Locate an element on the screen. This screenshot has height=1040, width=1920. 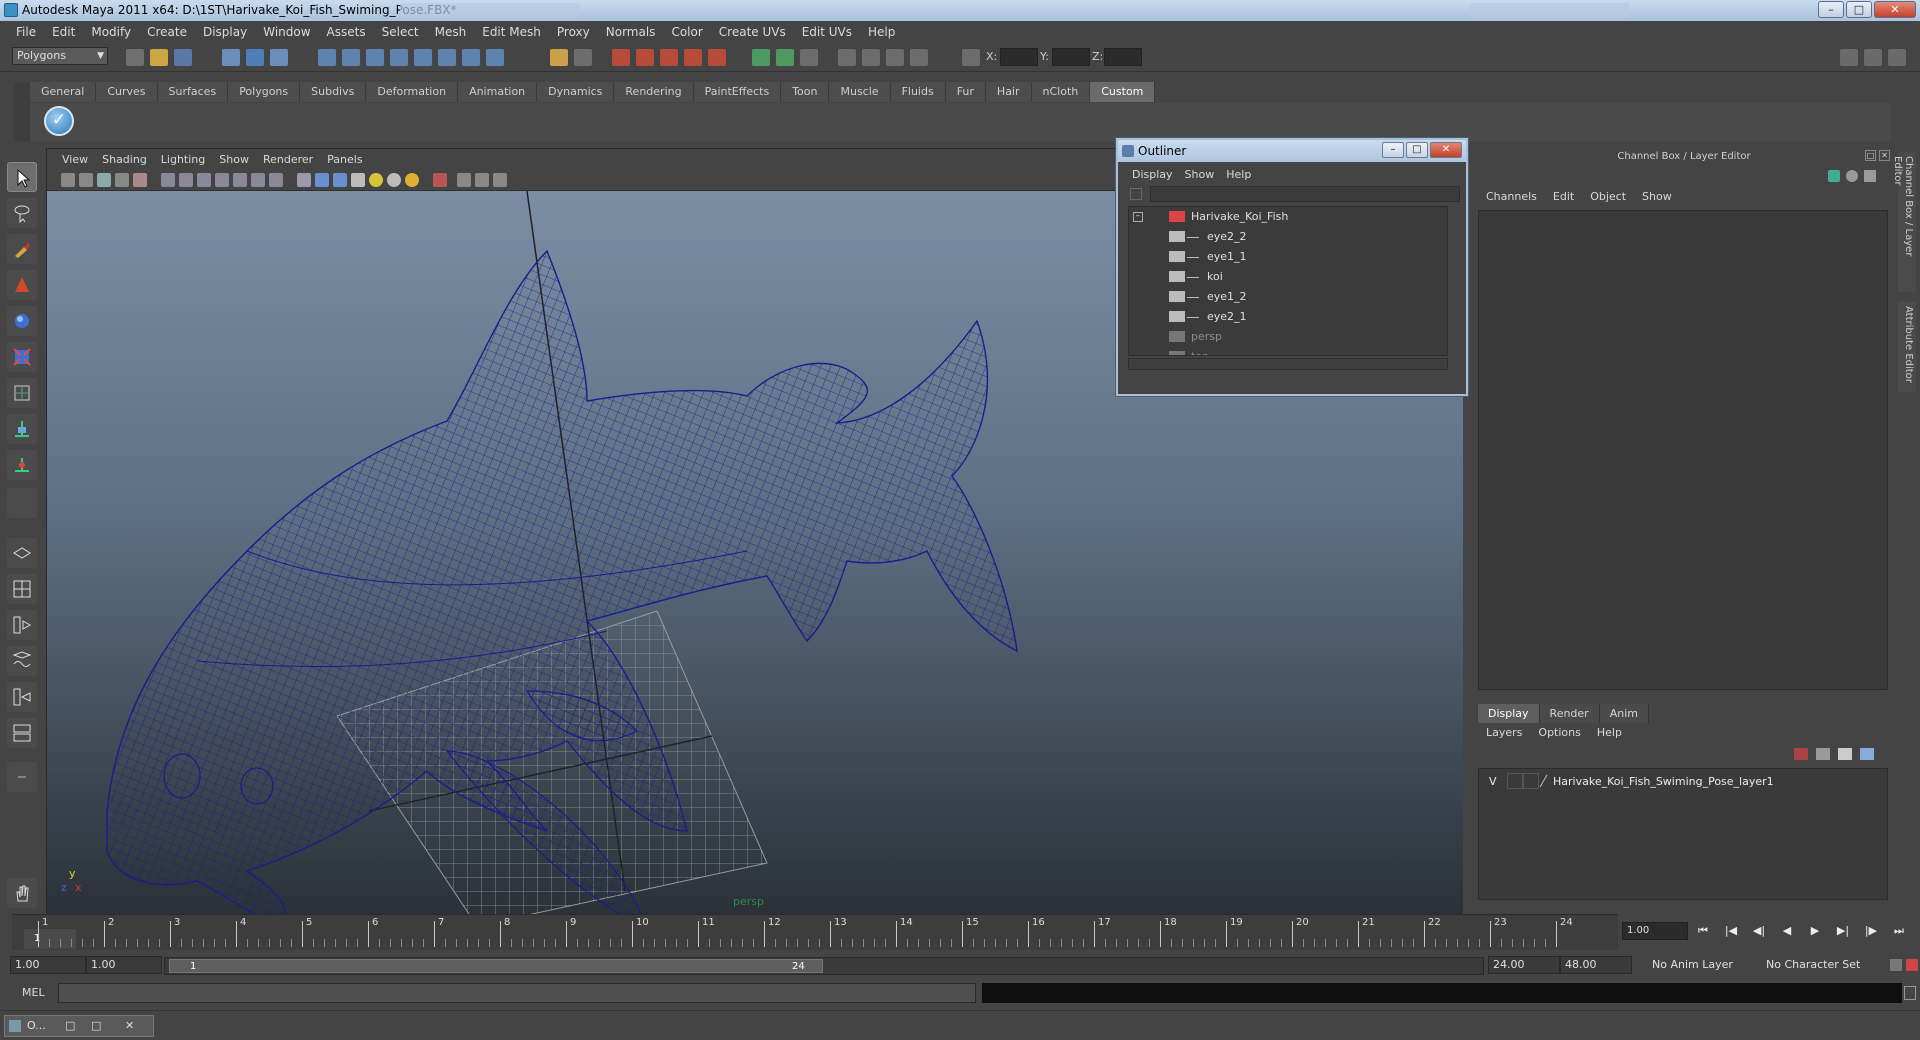
render-view-icon is located at coordinates (717, 57).